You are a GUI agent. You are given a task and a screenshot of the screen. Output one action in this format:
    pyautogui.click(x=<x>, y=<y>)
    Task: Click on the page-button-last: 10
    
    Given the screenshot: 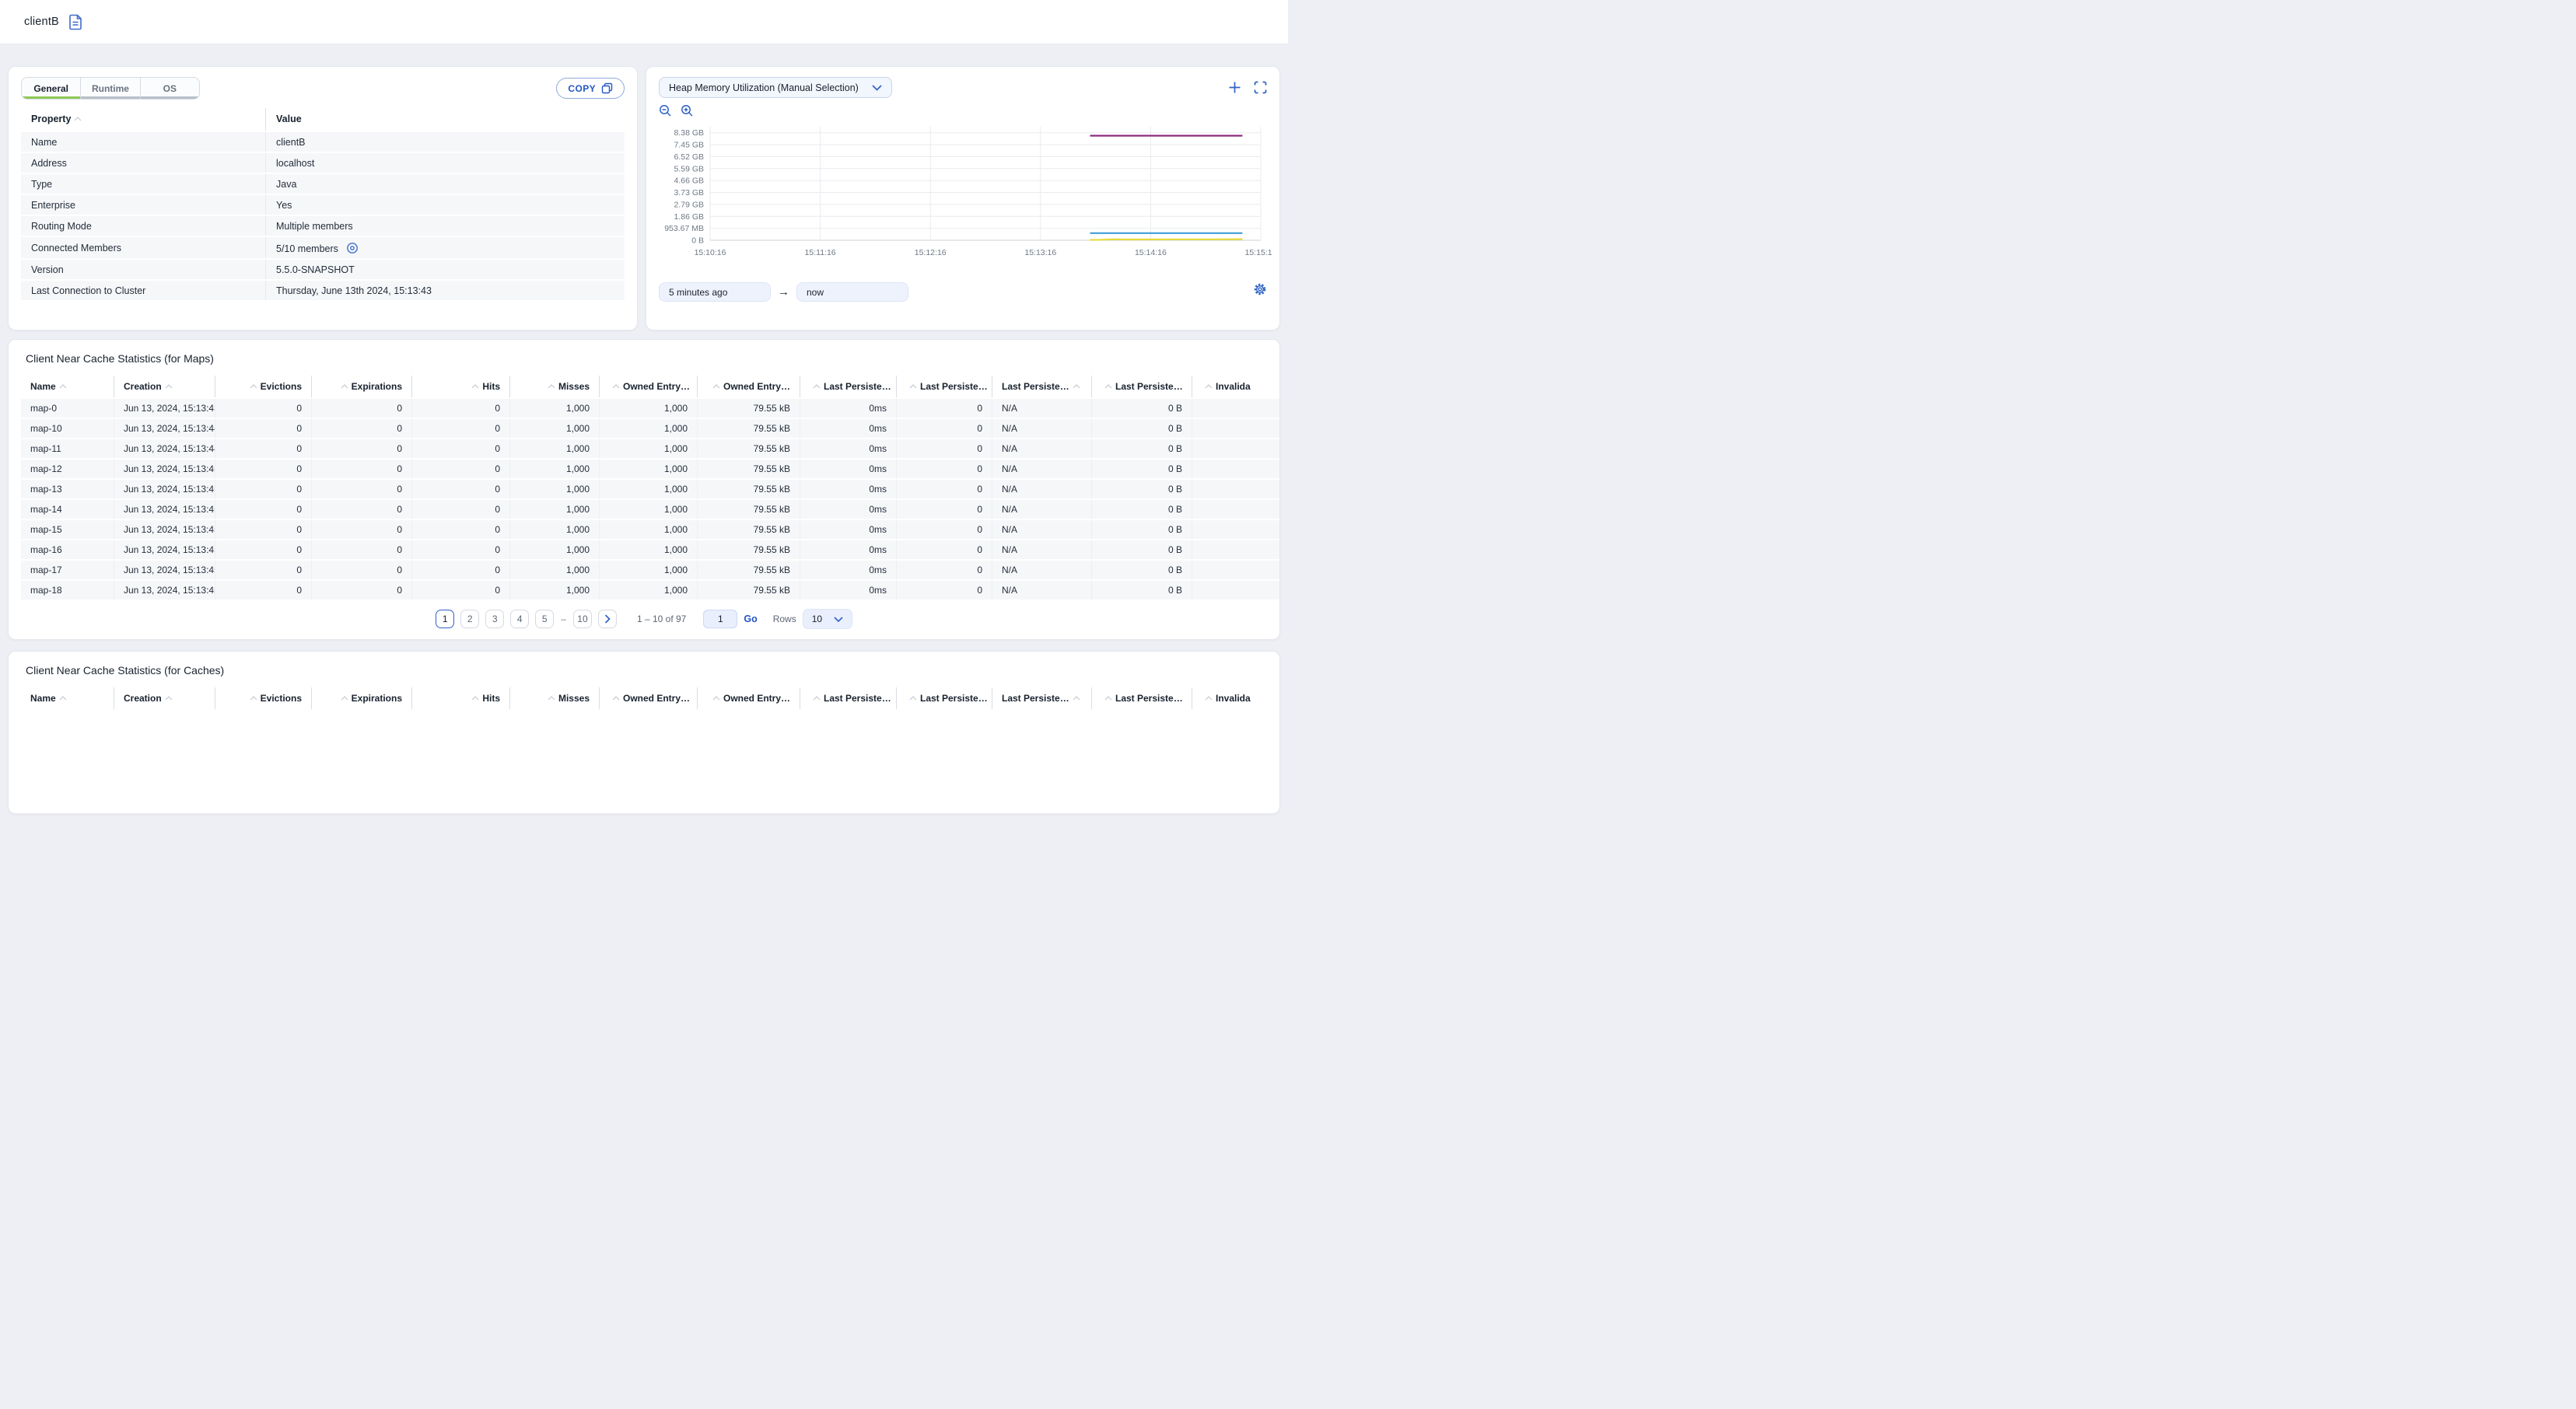 What is the action you would take?
    pyautogui.click(x=582, y=619)
    